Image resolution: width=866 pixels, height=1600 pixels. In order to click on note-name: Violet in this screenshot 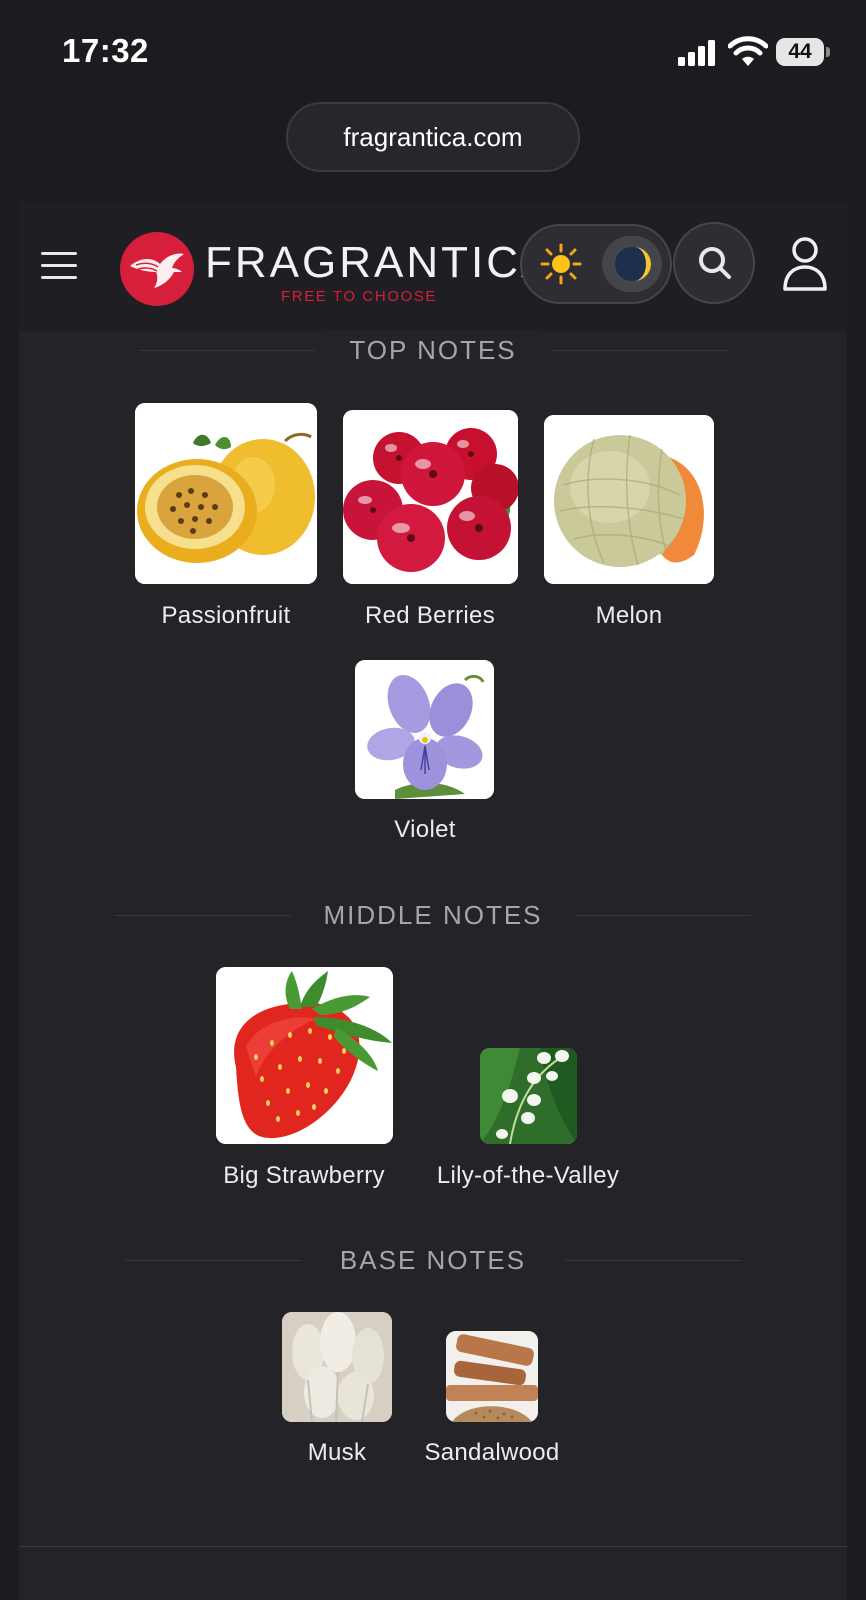, I will do `click(425, 830)`.